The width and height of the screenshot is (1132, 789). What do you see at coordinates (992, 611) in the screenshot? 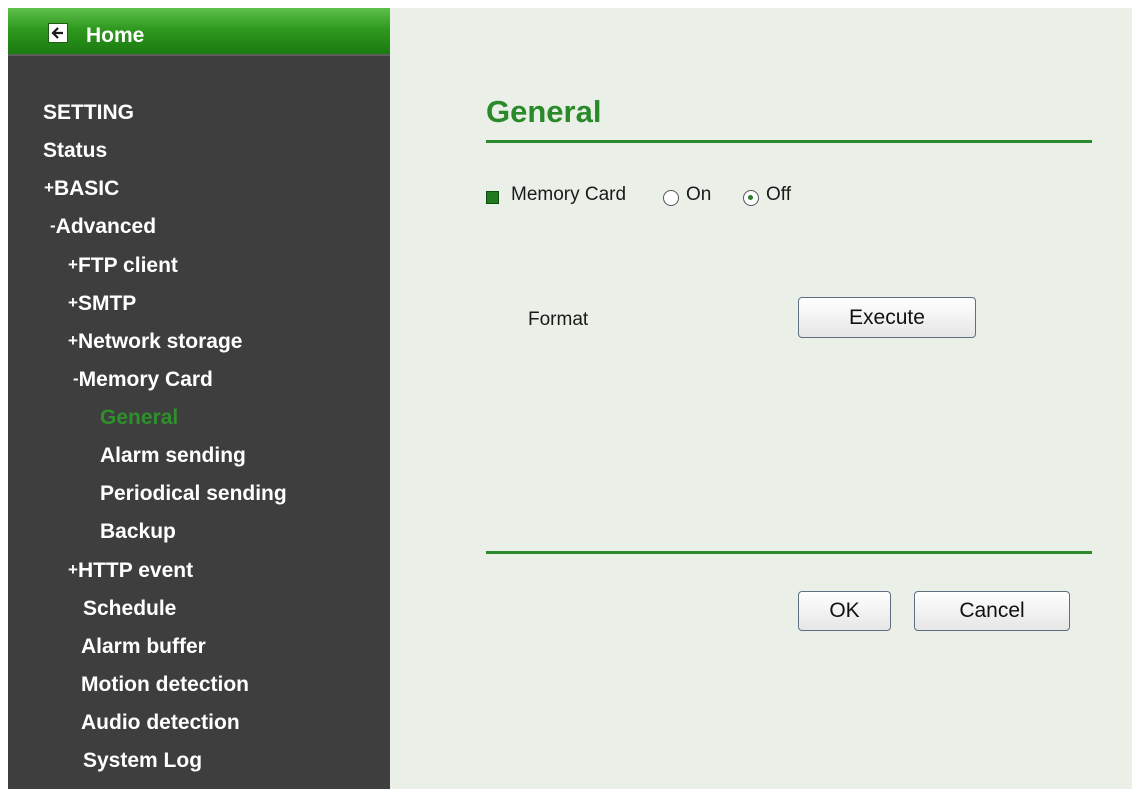
I see `cancel-button: Cancel` at bounding box center [992, 611].